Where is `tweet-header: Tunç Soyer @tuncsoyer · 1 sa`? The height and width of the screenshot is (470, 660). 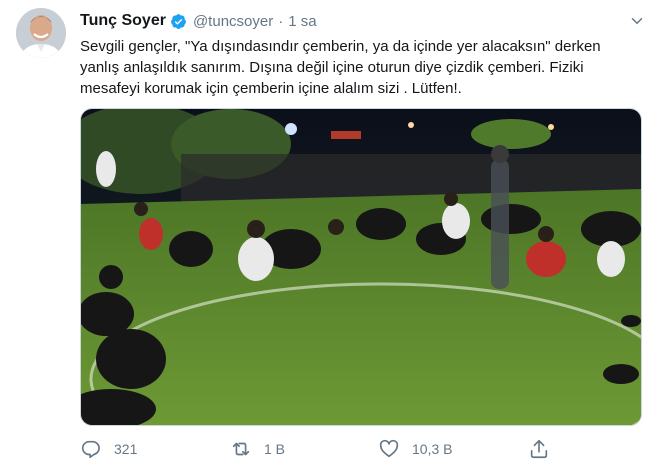 tweet-header: Tunç Soyer @tuncsoyer · 1 sa is located at coordinates (198, 21).